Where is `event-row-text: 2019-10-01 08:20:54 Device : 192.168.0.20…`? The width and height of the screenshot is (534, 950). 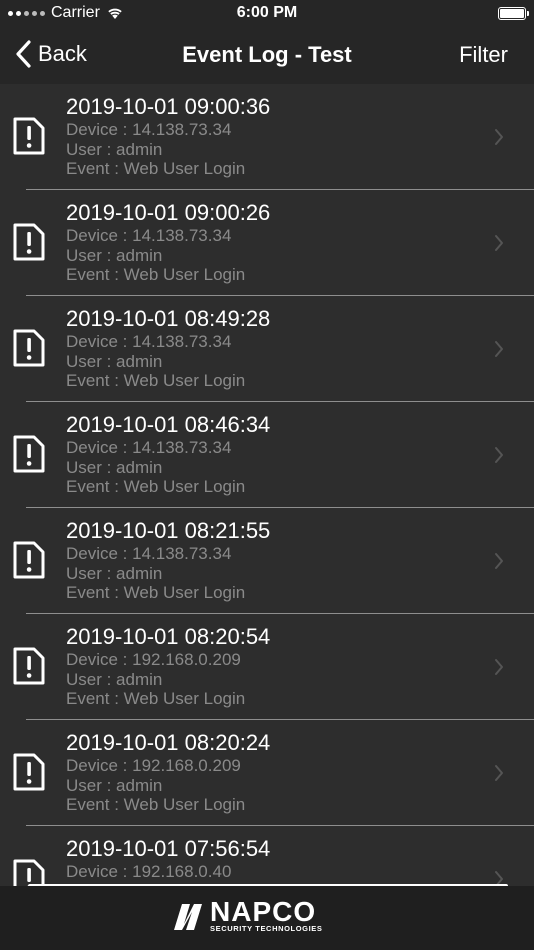 event-row-text: 2019-10-01 08:20:54 Device : 192.168.0.20… is located at coordinates (168, 666).